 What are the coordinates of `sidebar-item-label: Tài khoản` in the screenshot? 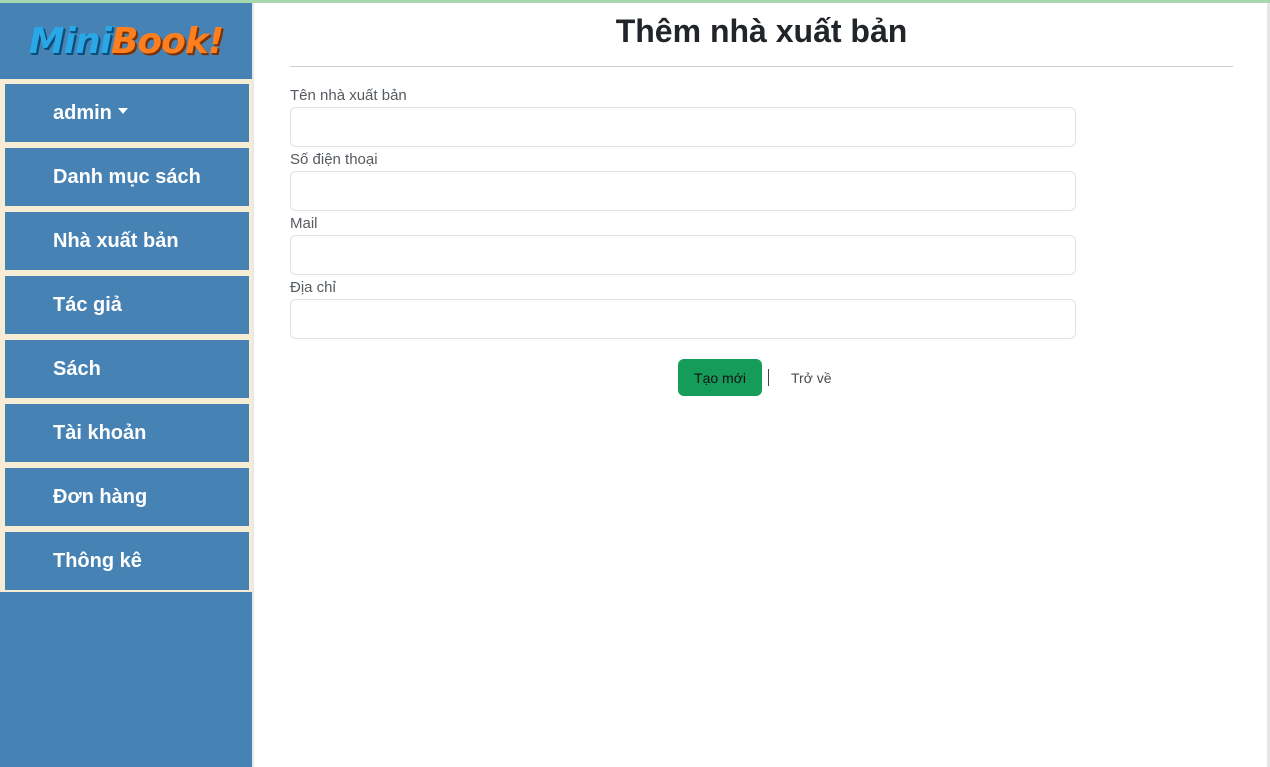 It's located at (100, 432).